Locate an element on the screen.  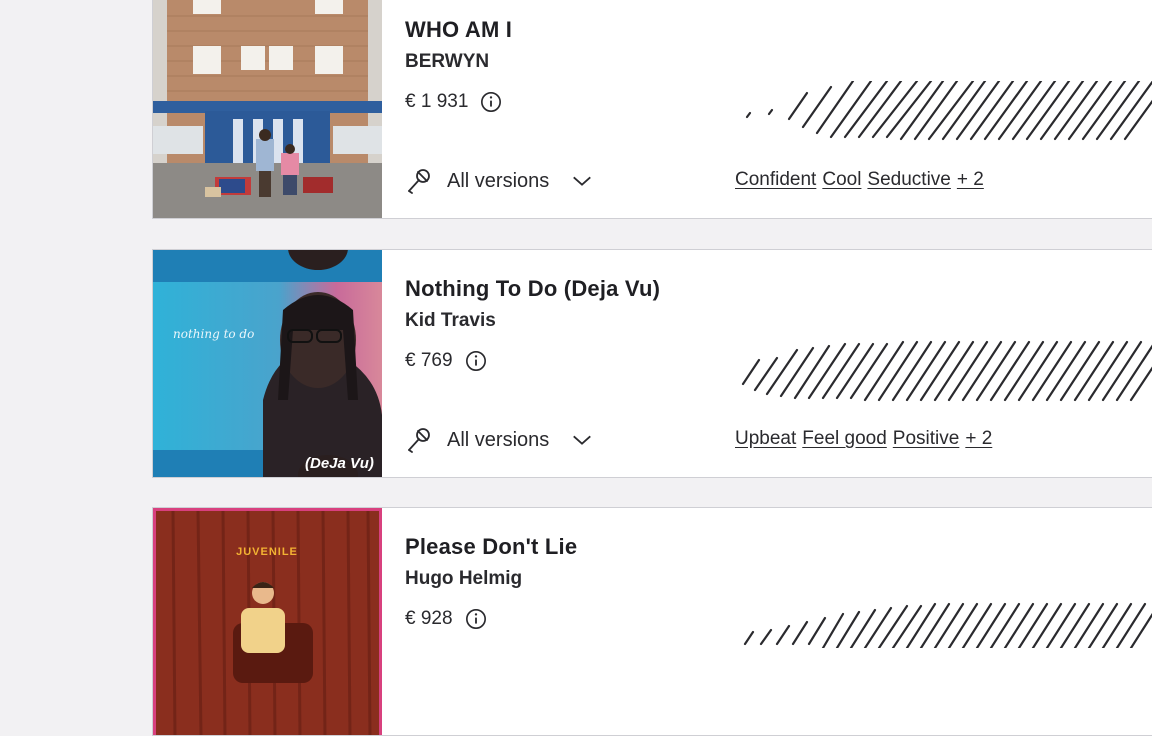
mood-tags: Upbeat Feel good Positive + 2 is located at coordinates (863, 439).